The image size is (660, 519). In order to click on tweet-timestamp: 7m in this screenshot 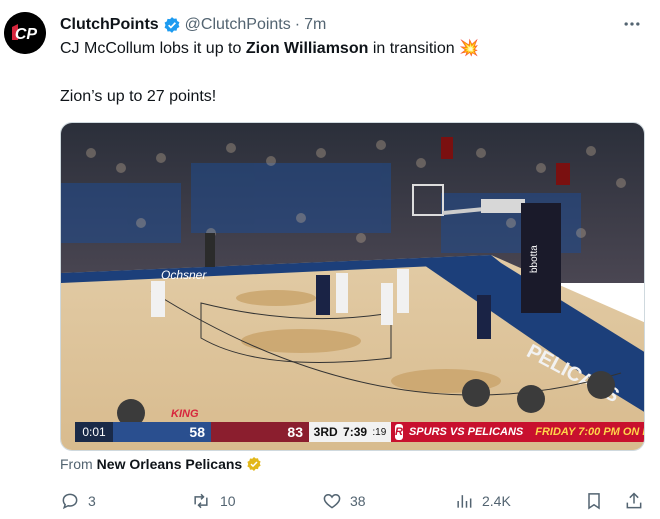, I will do `click(315, 25)`.